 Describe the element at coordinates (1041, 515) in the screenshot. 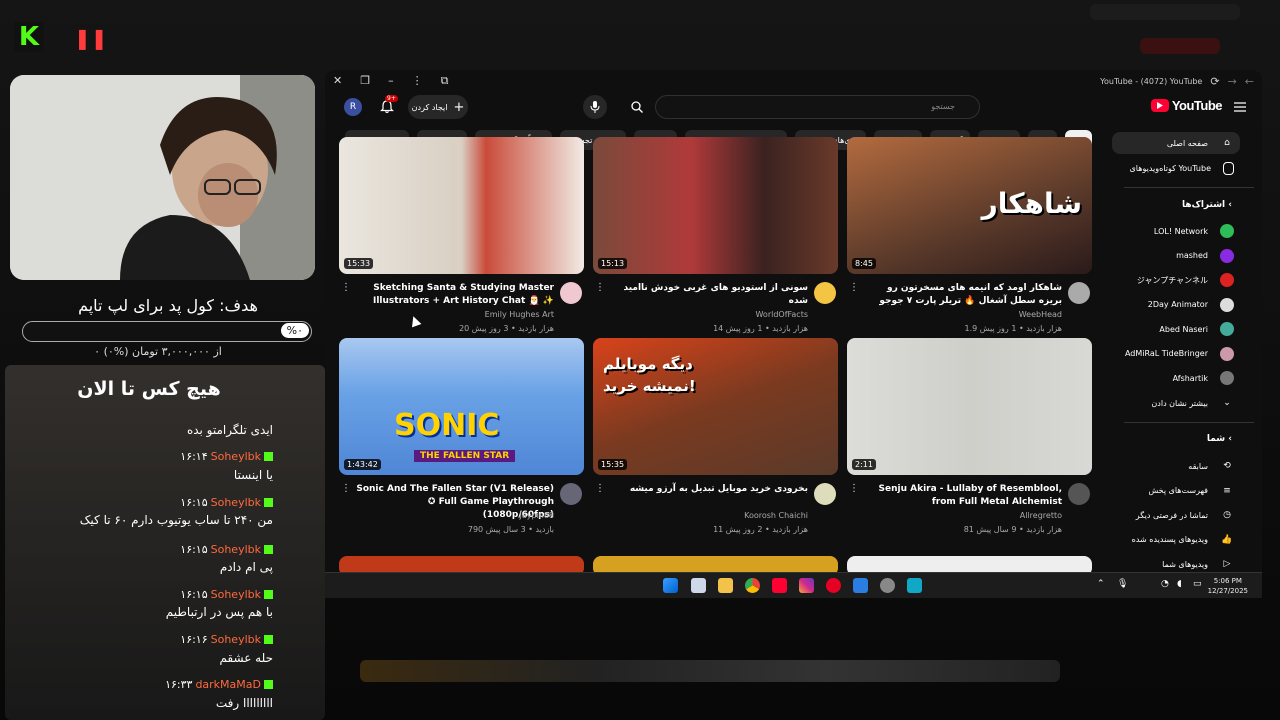

I see `channel-name: Allregretto` at that location.